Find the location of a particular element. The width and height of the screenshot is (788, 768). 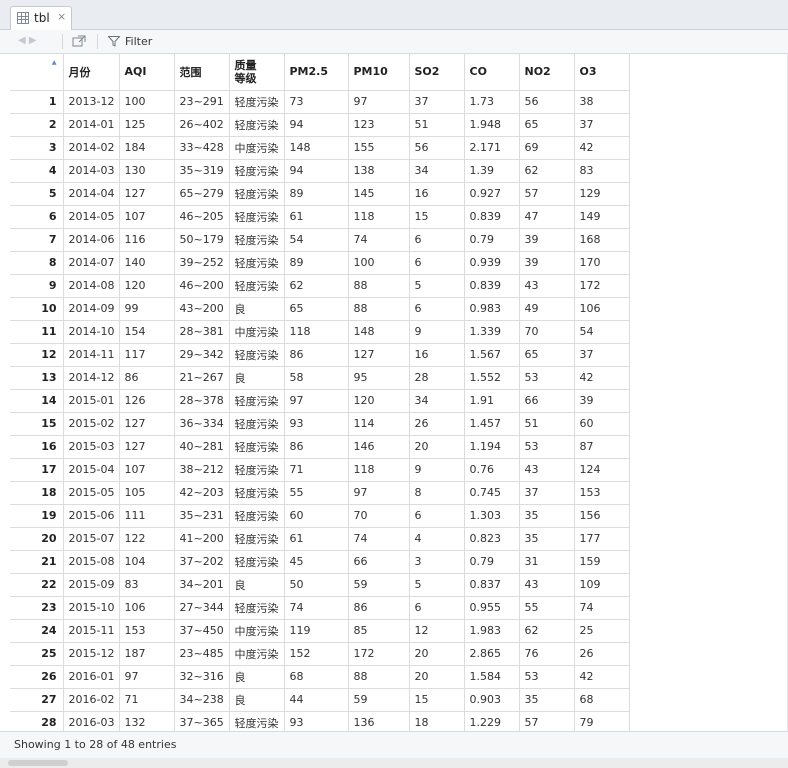

table-row: 20 2015-07 122 41~200 轻度污染 61 74 4 0.823 35 177 is located at coordinates (320, 539).